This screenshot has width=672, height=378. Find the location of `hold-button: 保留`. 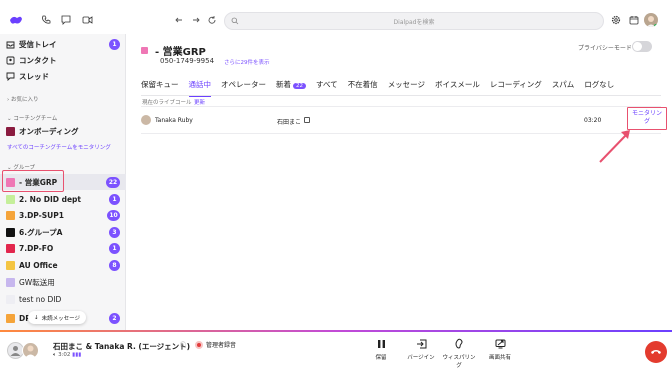

hold-button: 保留 is located at coordinates (381, 349).